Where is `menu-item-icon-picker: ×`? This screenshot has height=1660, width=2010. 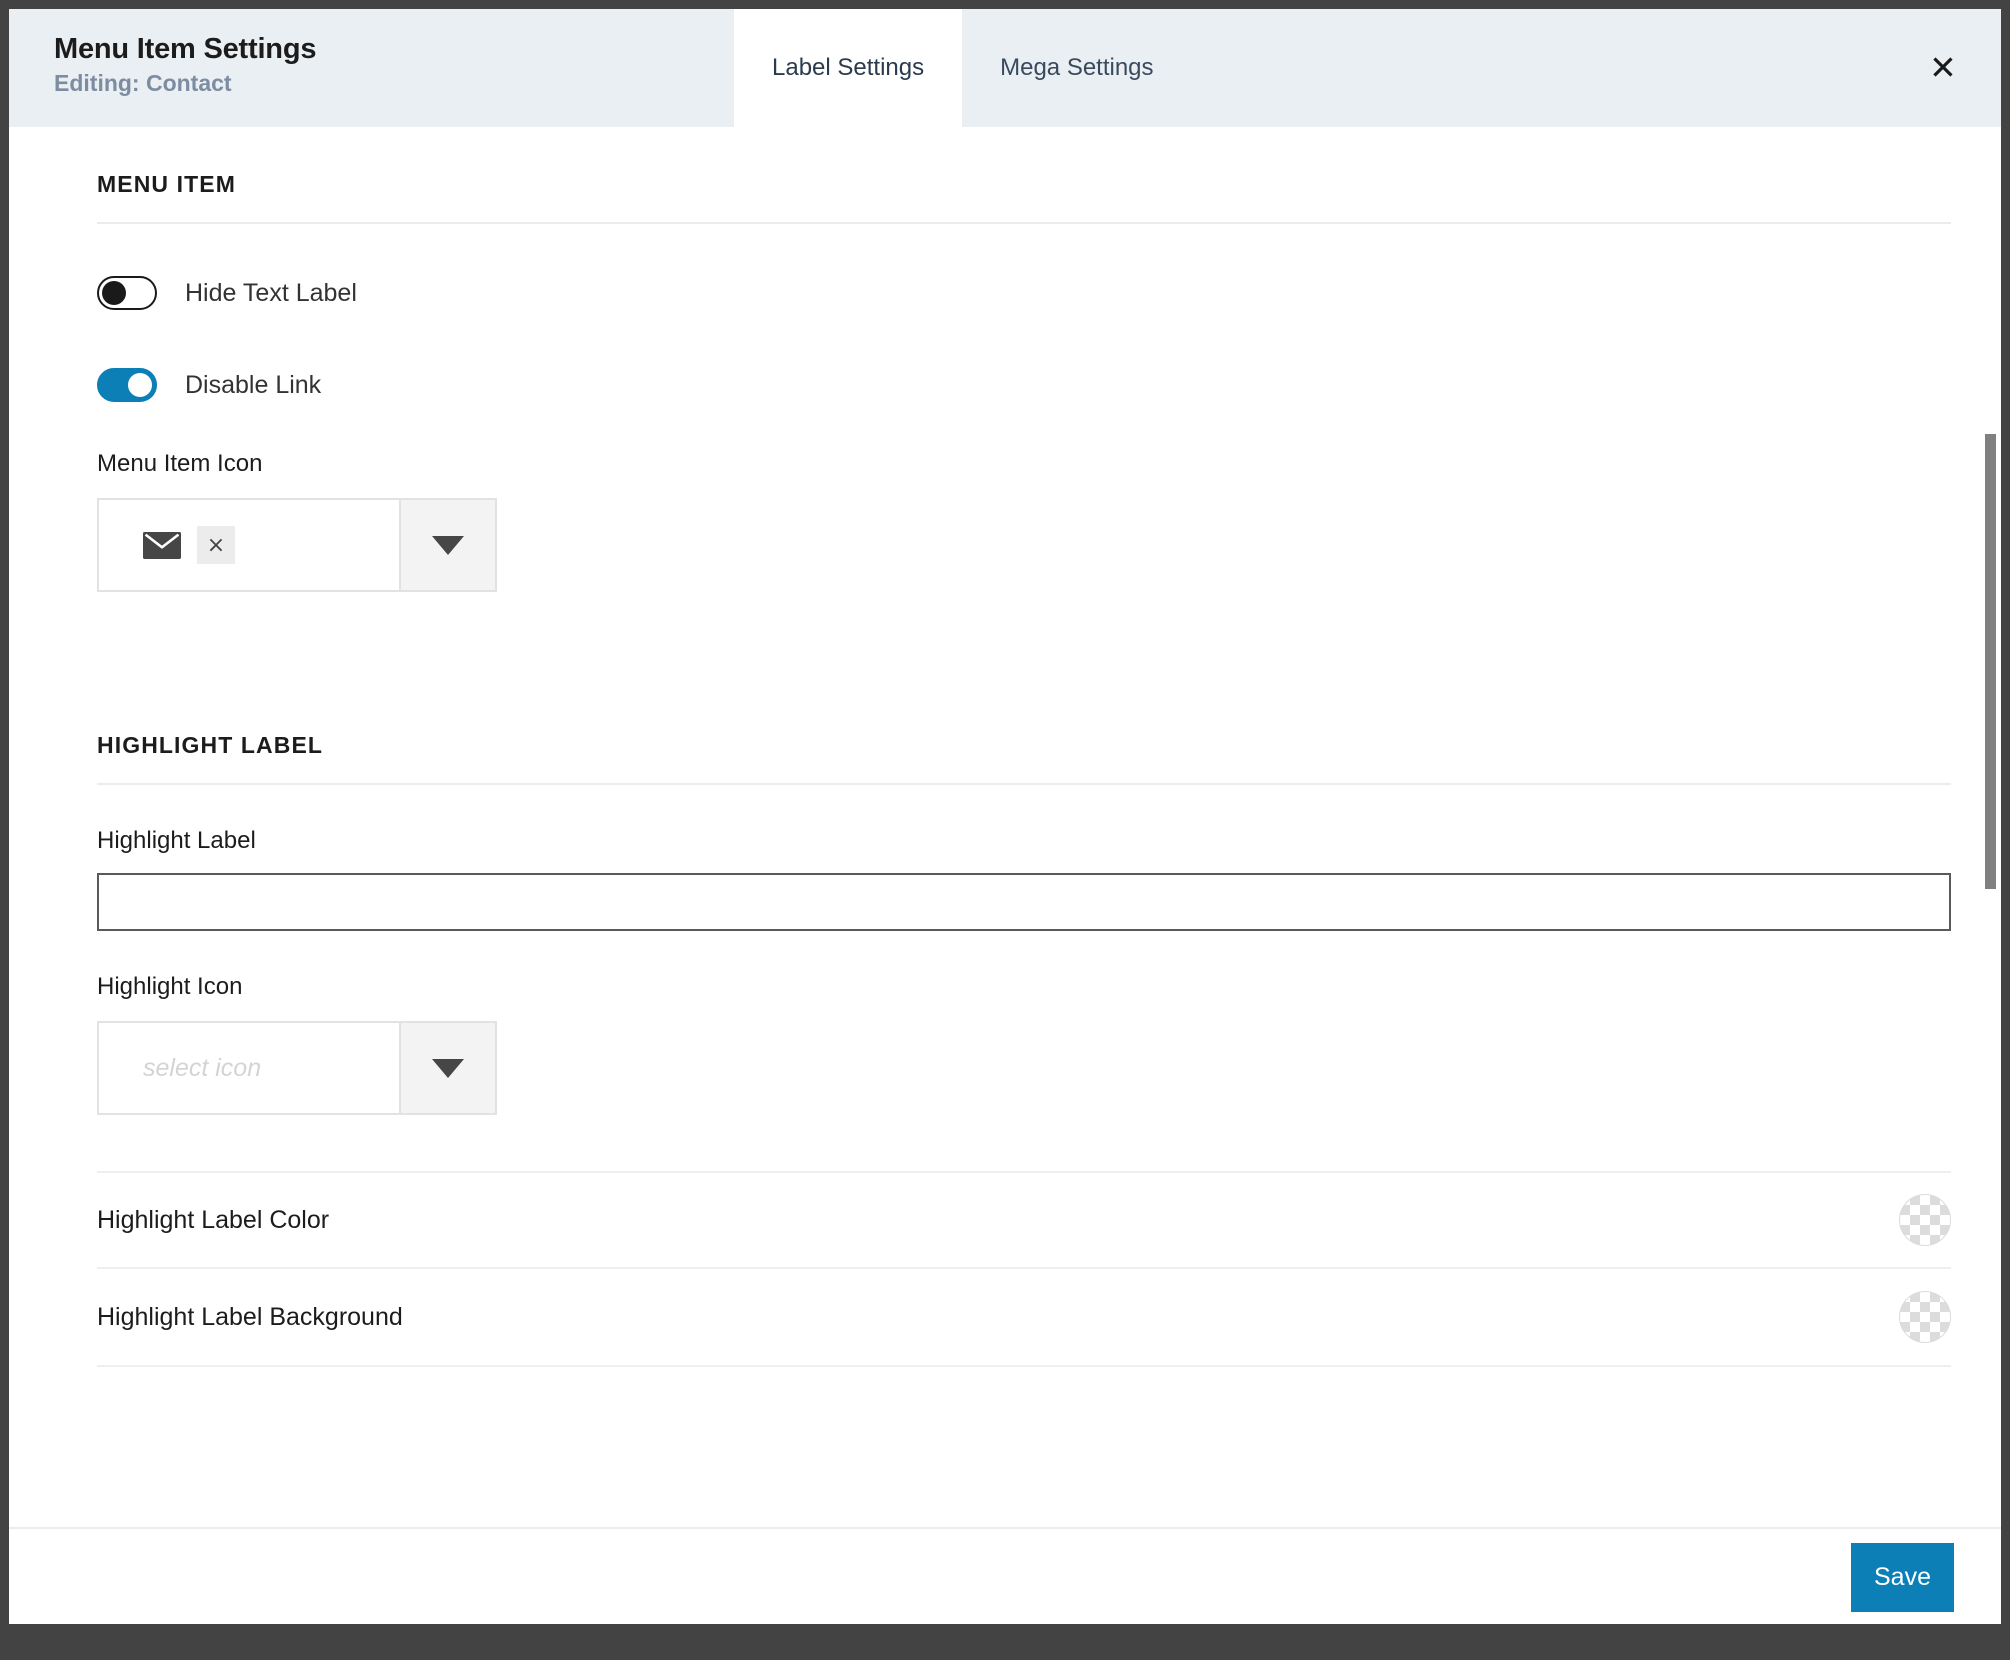 menu-item-icon-picker: × is located at coordinates (297, 545).